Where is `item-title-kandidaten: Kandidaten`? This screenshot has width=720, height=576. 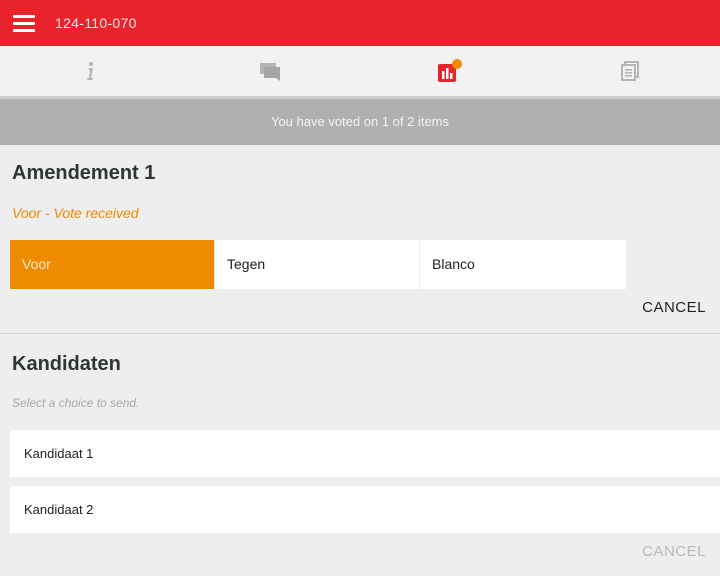
item-title-kandidaten: Kandidaten is located at coordinates (66, 364).